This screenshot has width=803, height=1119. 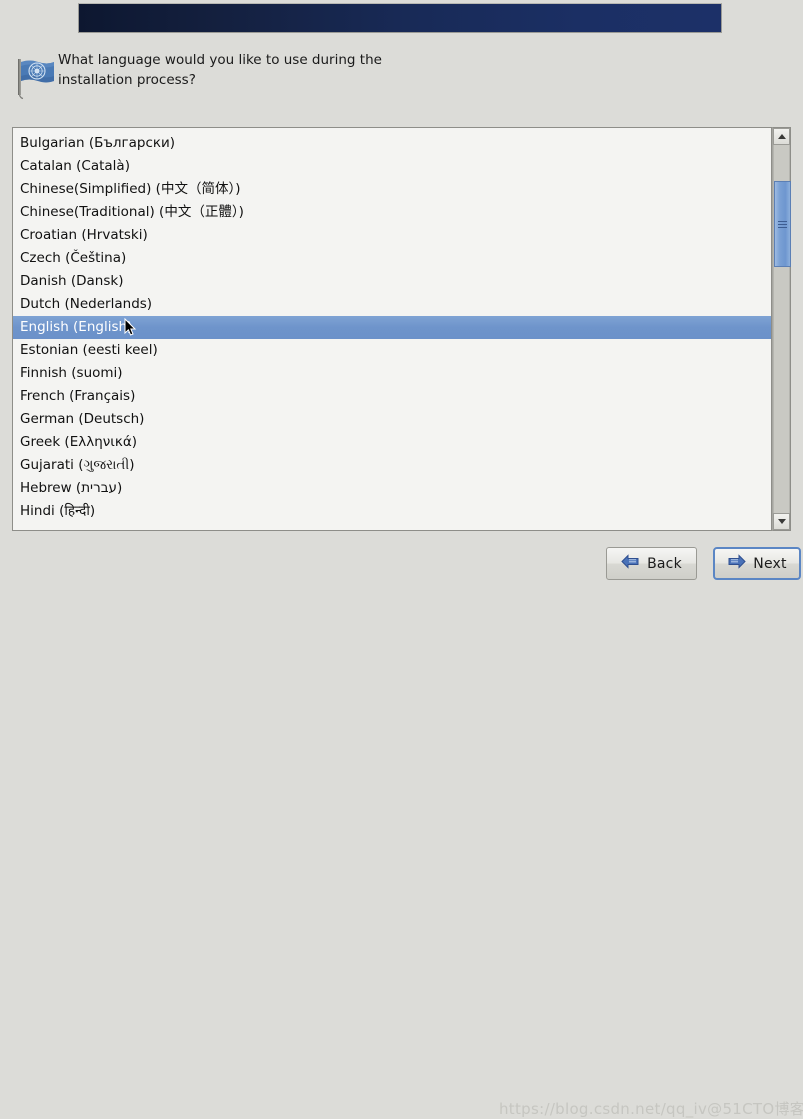 What do you see at coordinates (392, 304) in the screenshot?
I see `list-item: Dutch (Nederlands)` at bounding box center [392, 304].